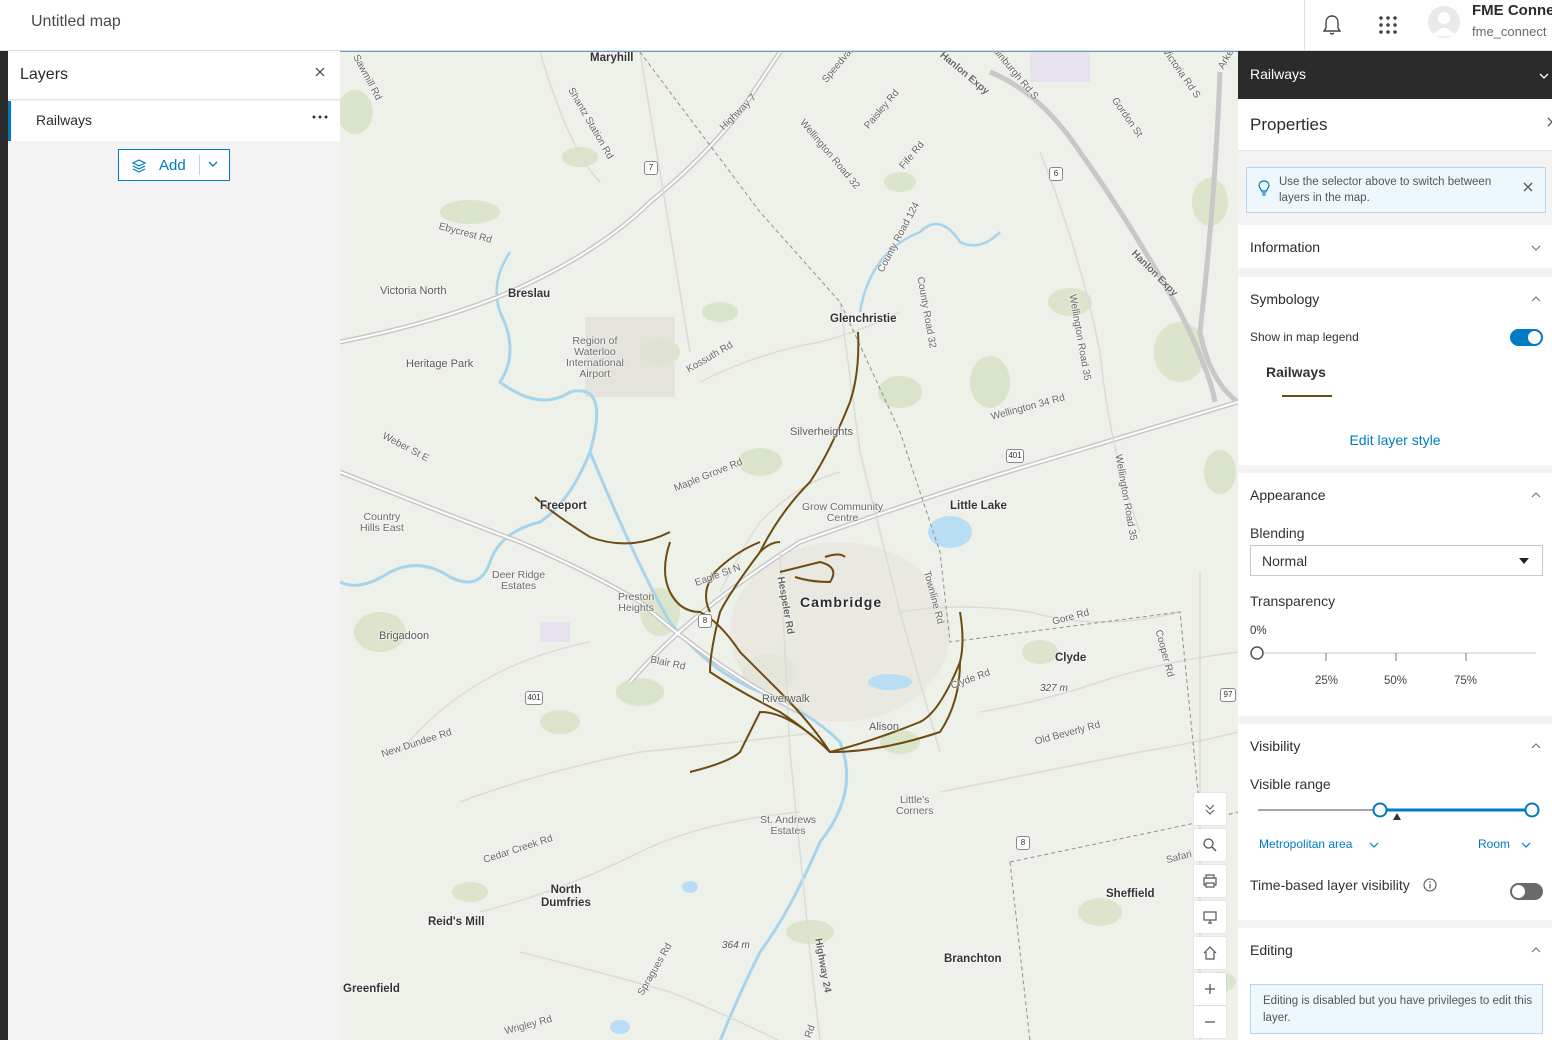  I want to click on transparency-slider, so click(1393, 653).